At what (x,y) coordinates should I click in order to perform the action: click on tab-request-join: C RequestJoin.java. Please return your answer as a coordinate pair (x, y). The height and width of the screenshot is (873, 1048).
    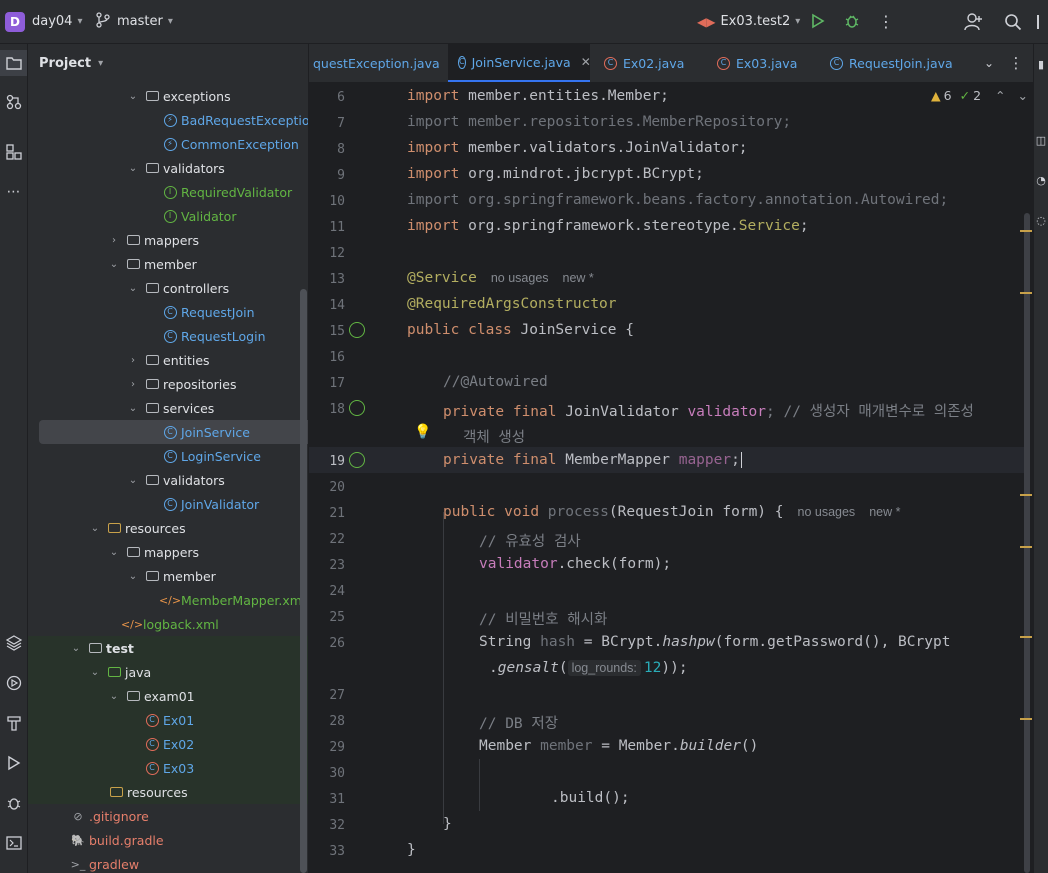
    Looking at the image, I should click on (891, 63).